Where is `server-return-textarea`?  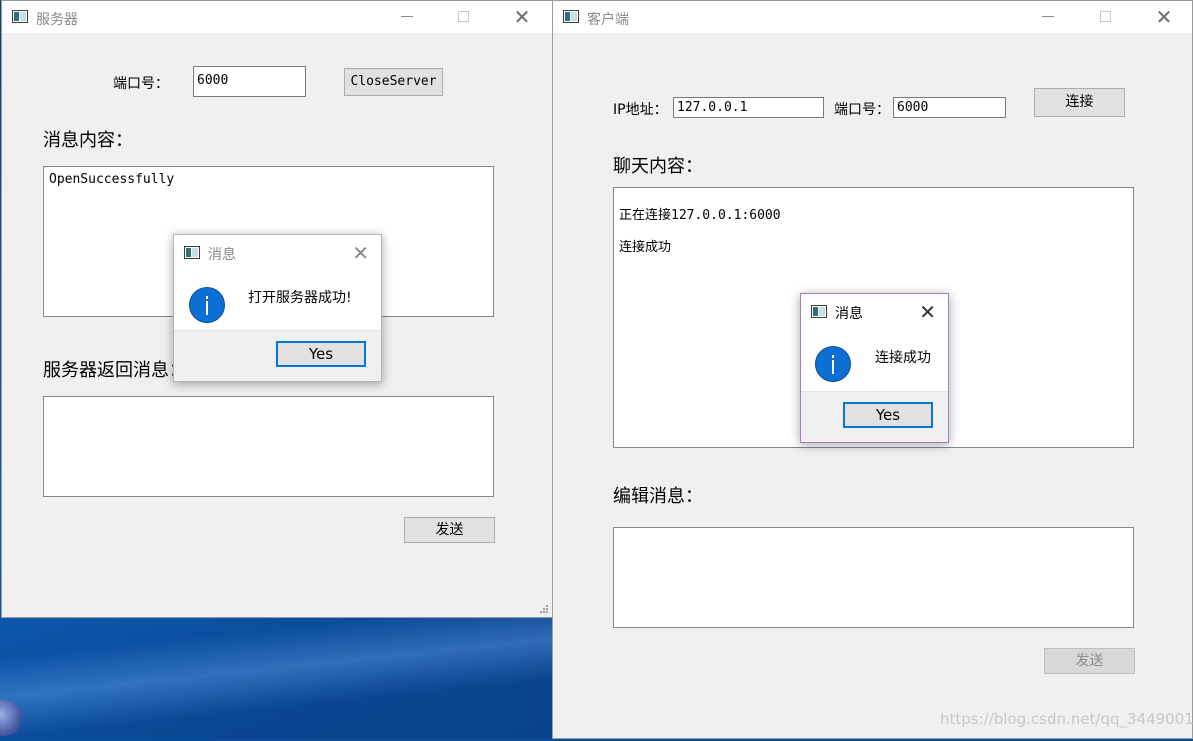 server-return-textarea is located at coordinates (268, 446).